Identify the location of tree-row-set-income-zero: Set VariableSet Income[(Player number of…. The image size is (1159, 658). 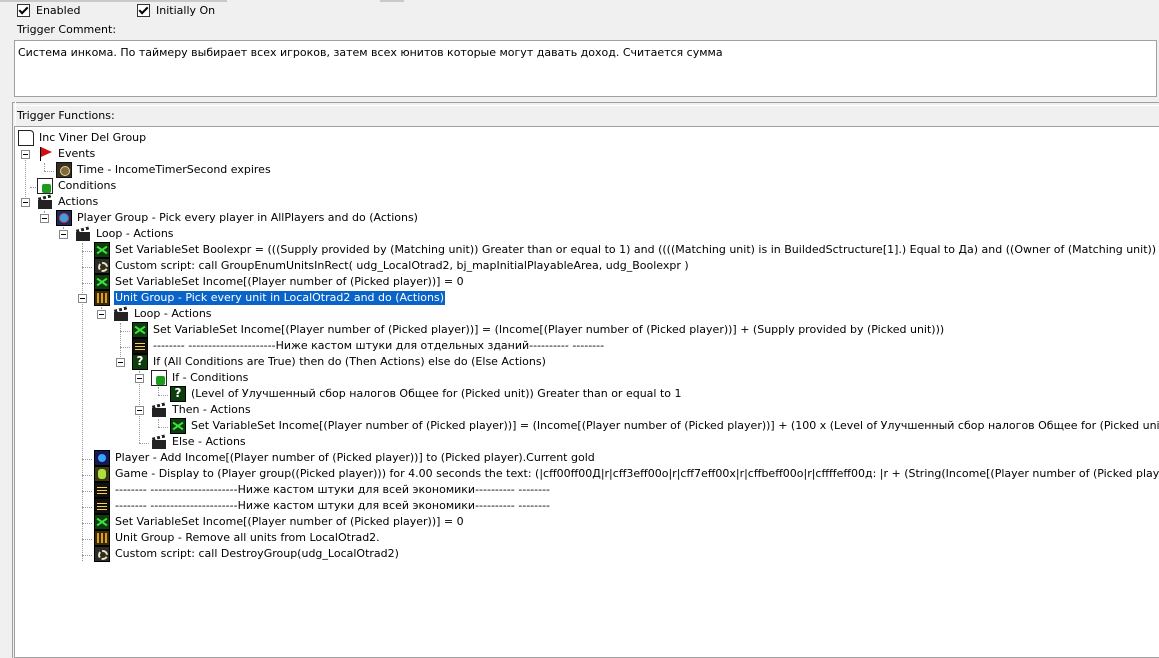
(279, 282).